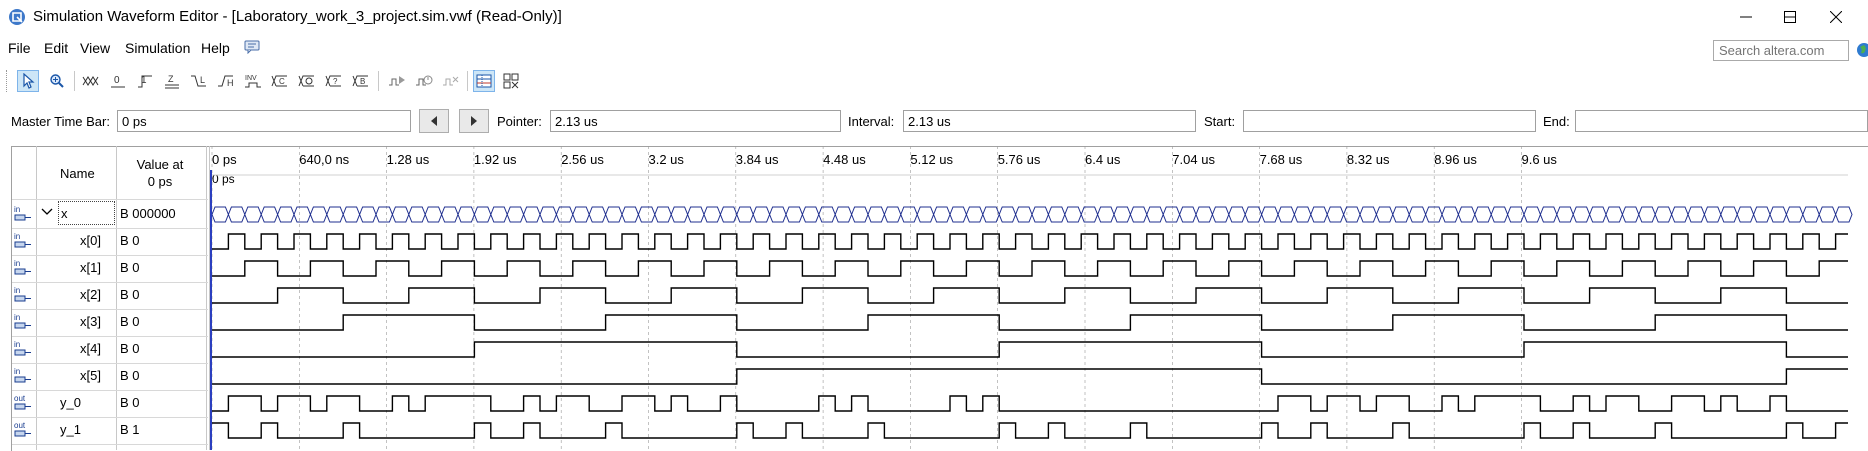 The image size is (1868, 451). I want to click on force-unknown-button, so click(91, 81).